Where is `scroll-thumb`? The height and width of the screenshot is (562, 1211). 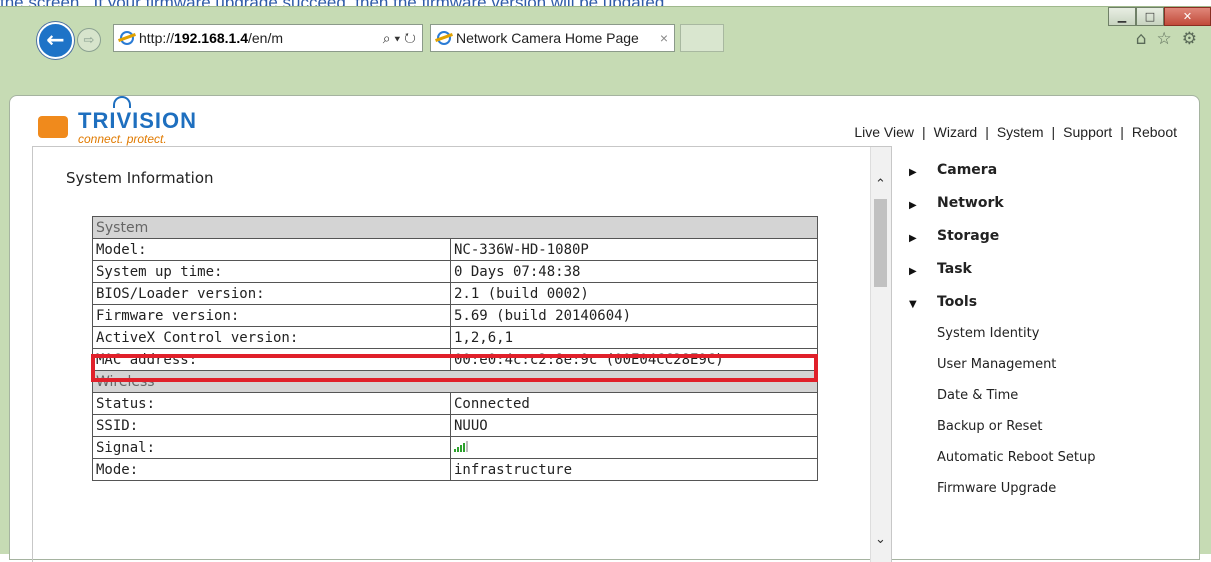
scroll-thumb is located at coordinates (880, 243).